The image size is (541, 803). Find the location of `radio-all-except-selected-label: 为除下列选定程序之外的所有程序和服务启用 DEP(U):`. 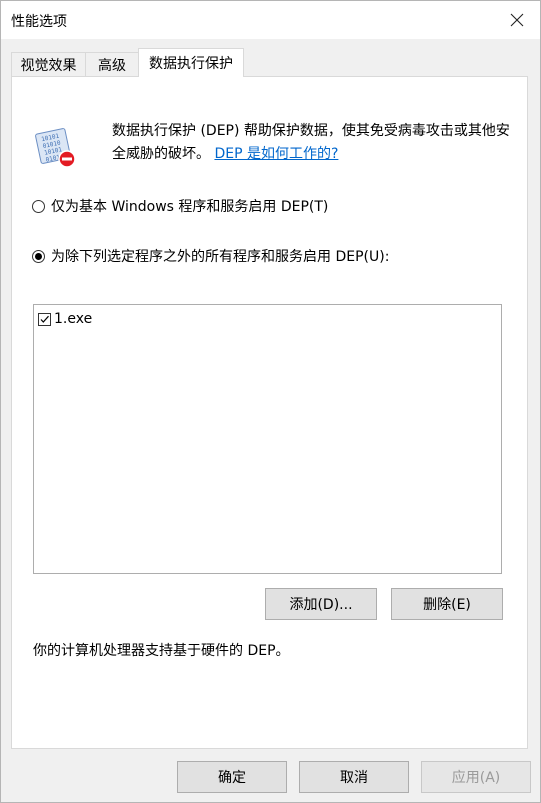

radio-all-except-selected-label: 为除下列选定程序之外的所有程序和服务启用 DEP(U): is located at coordinates (220, 257).